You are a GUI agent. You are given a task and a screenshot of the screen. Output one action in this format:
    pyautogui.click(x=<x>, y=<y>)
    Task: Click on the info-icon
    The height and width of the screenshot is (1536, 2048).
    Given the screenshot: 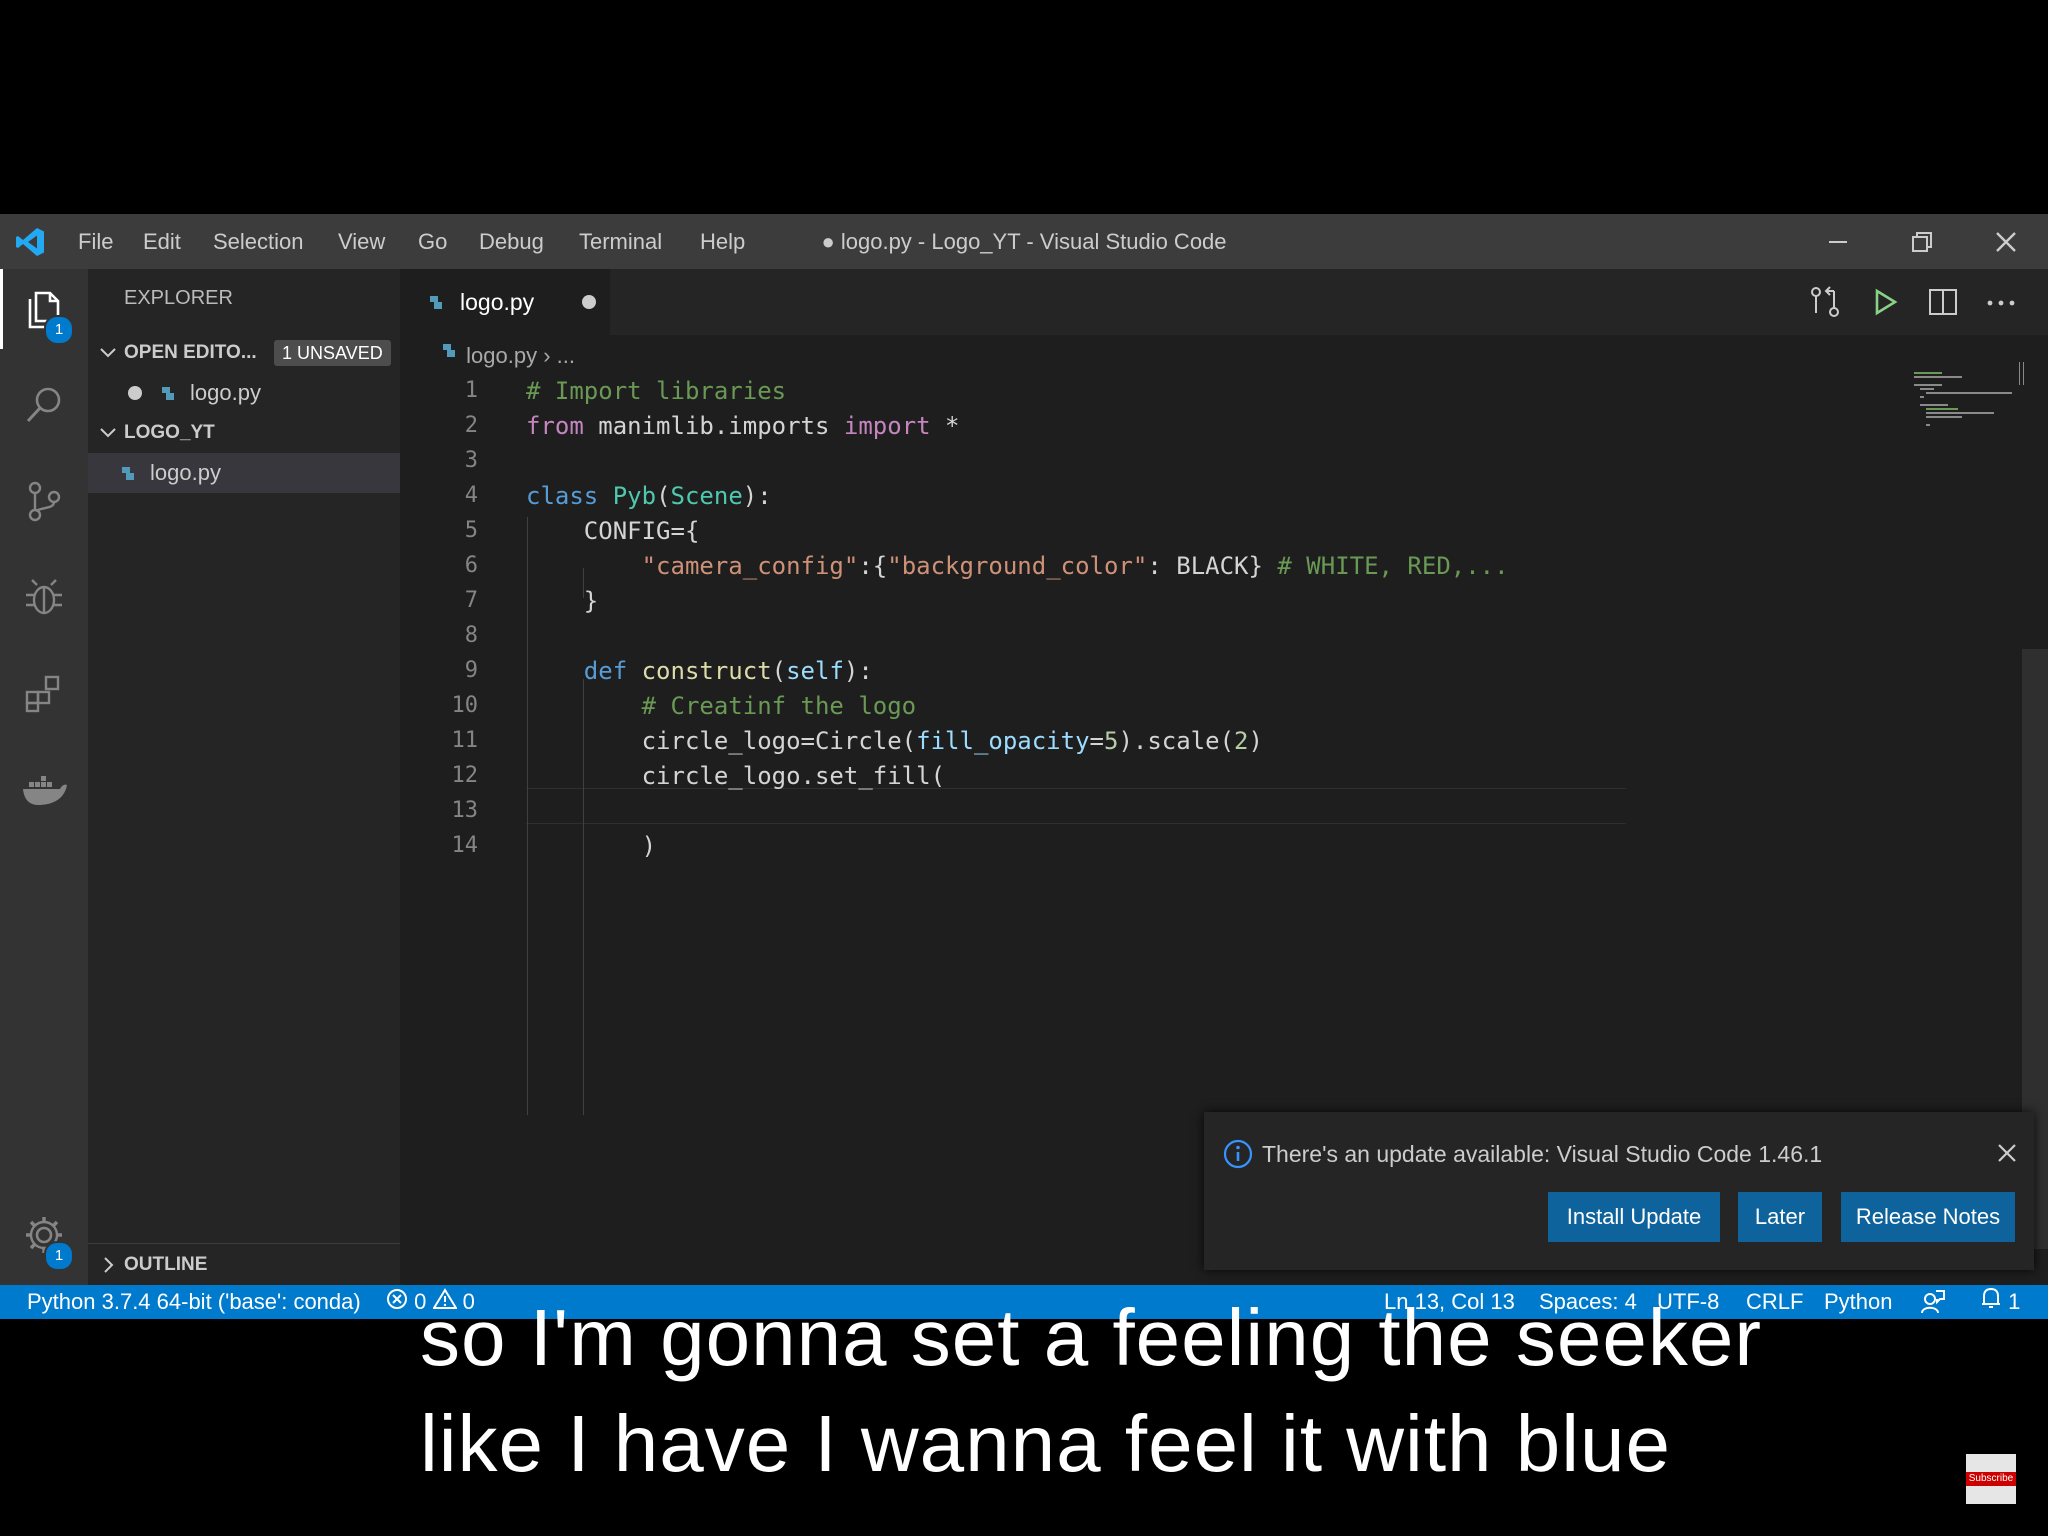 What is the action you would take?
    pyautogui.click(x=1238, y=1156)
    